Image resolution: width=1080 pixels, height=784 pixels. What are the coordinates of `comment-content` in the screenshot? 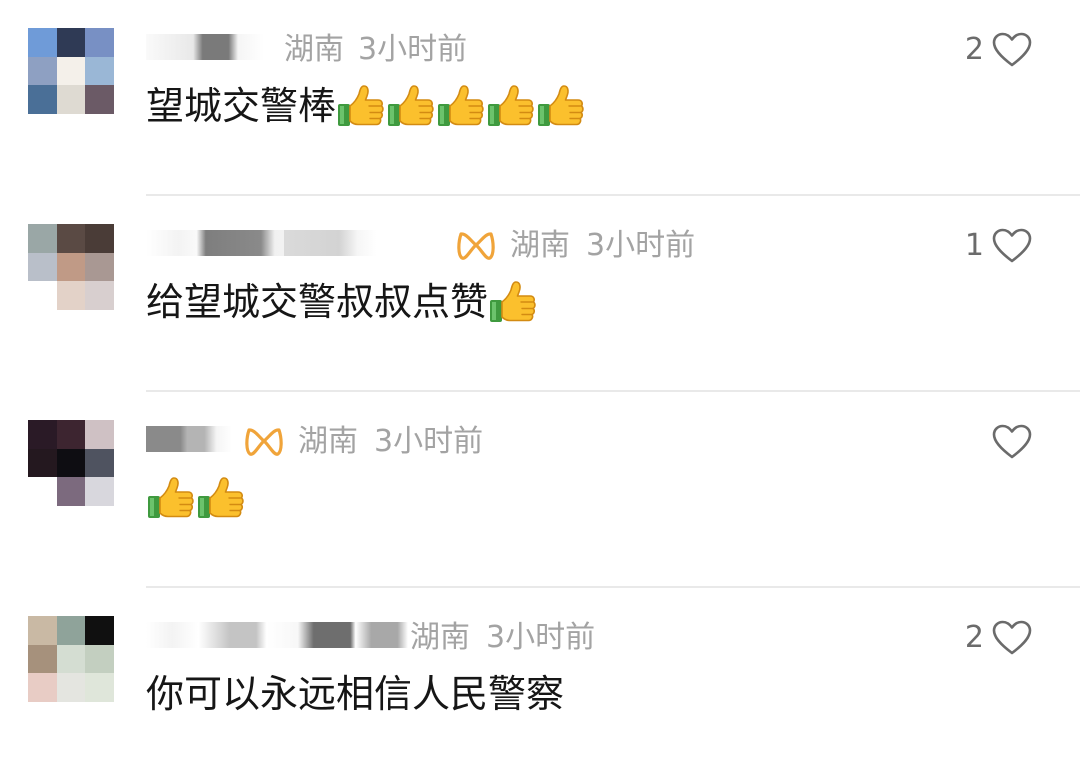 It's located at (196, 498).